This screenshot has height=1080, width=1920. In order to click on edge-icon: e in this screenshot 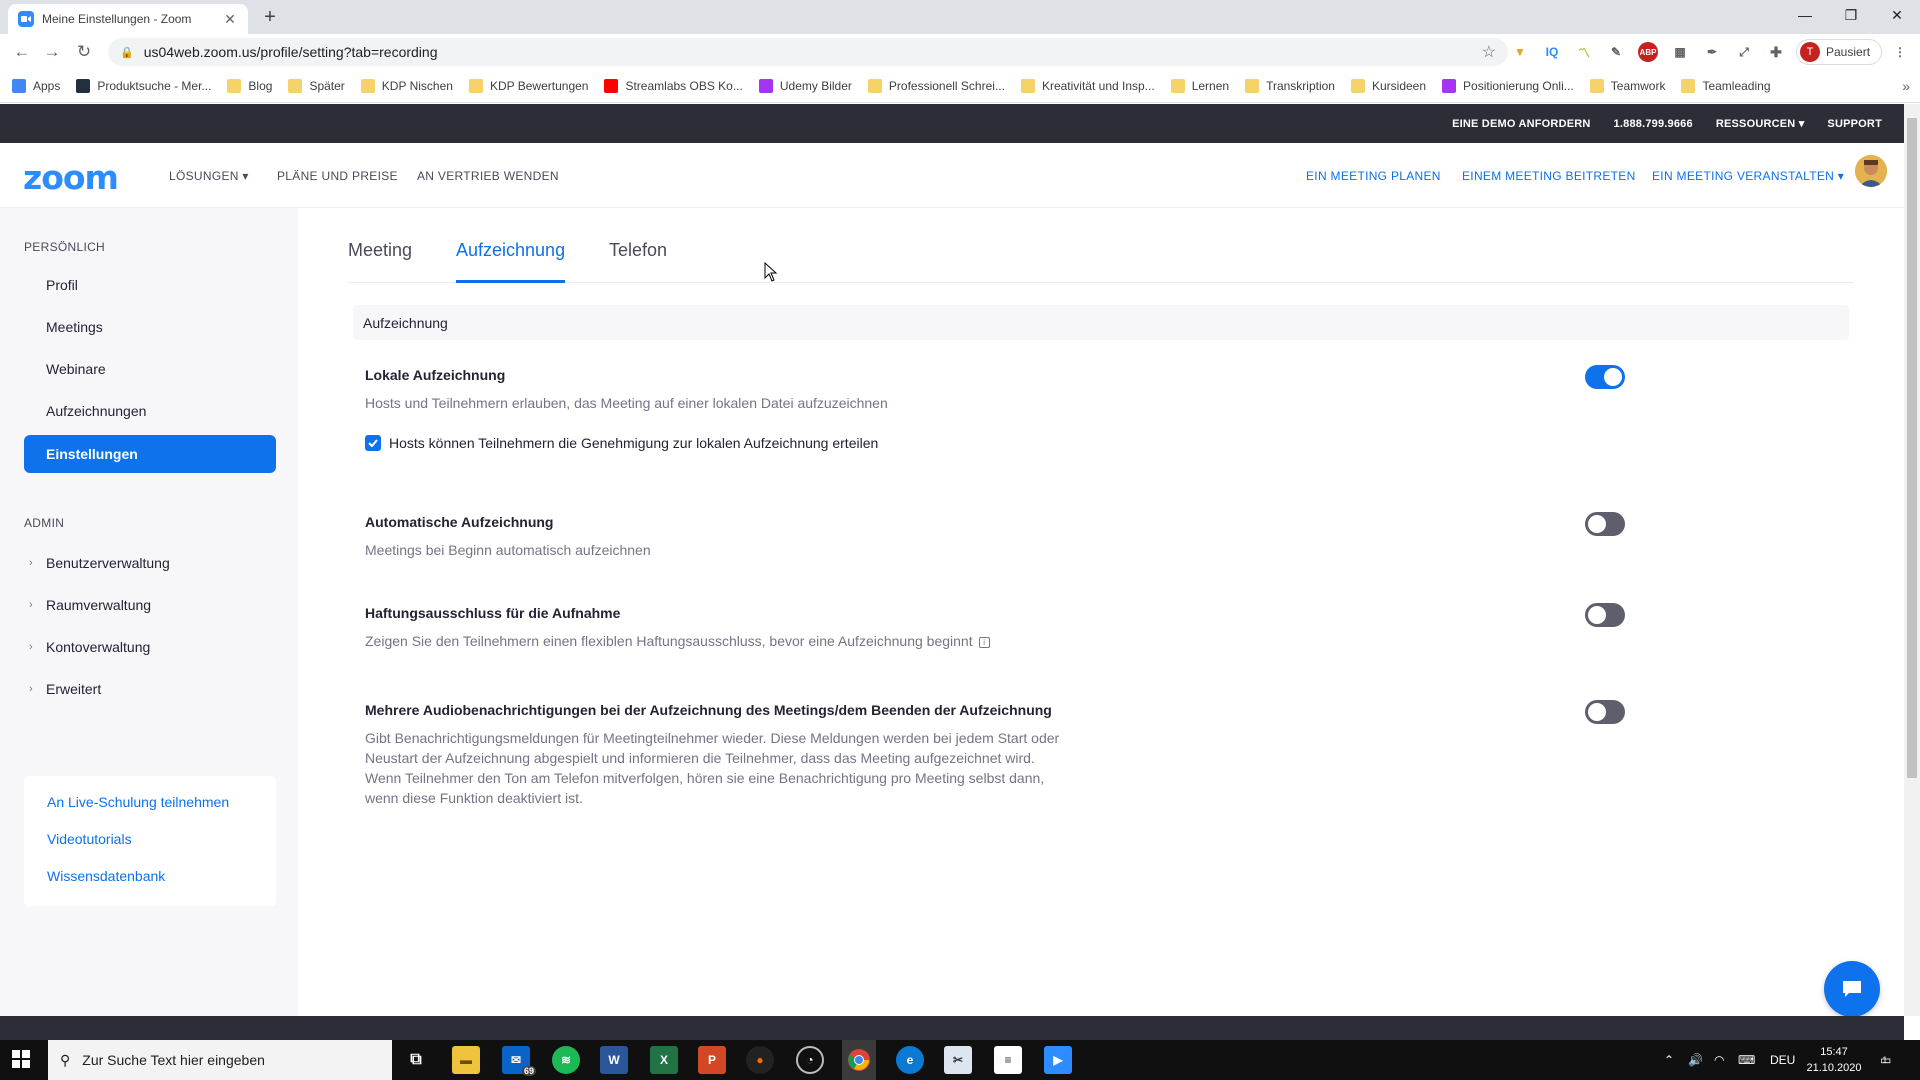, I will do `click(910, 1060)`.